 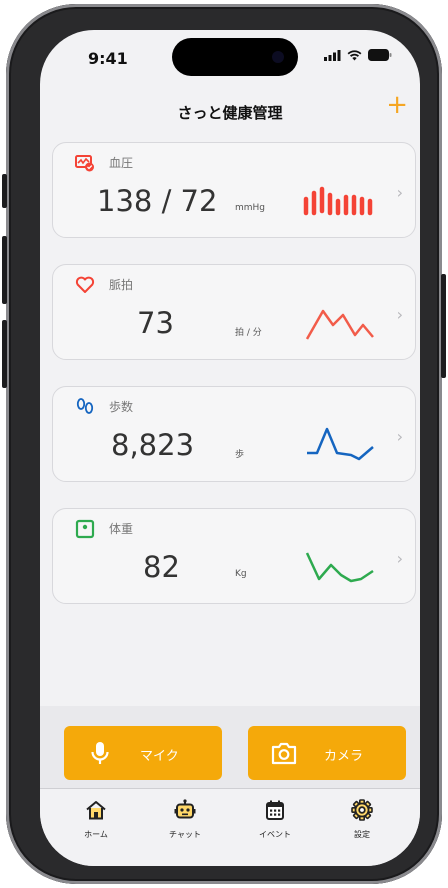 I want to click on pulse-unit: 拍 / 分, so click(x=248, y=333).